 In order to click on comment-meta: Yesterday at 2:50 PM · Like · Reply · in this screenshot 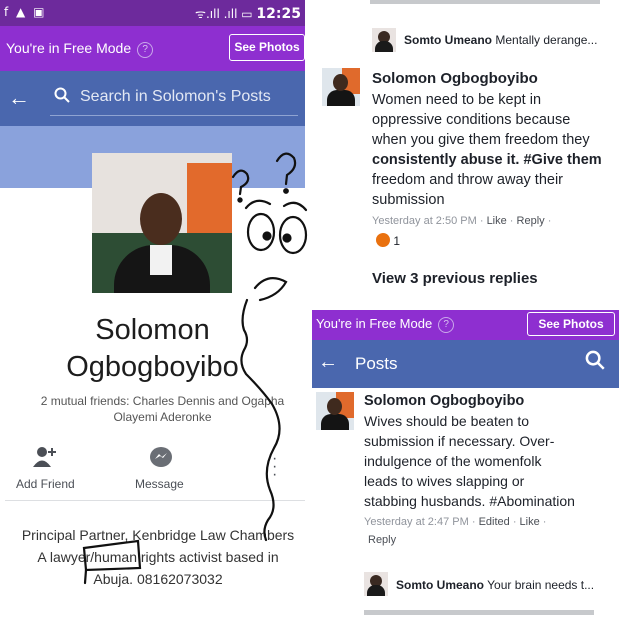, I will do `click(462, 221)`.